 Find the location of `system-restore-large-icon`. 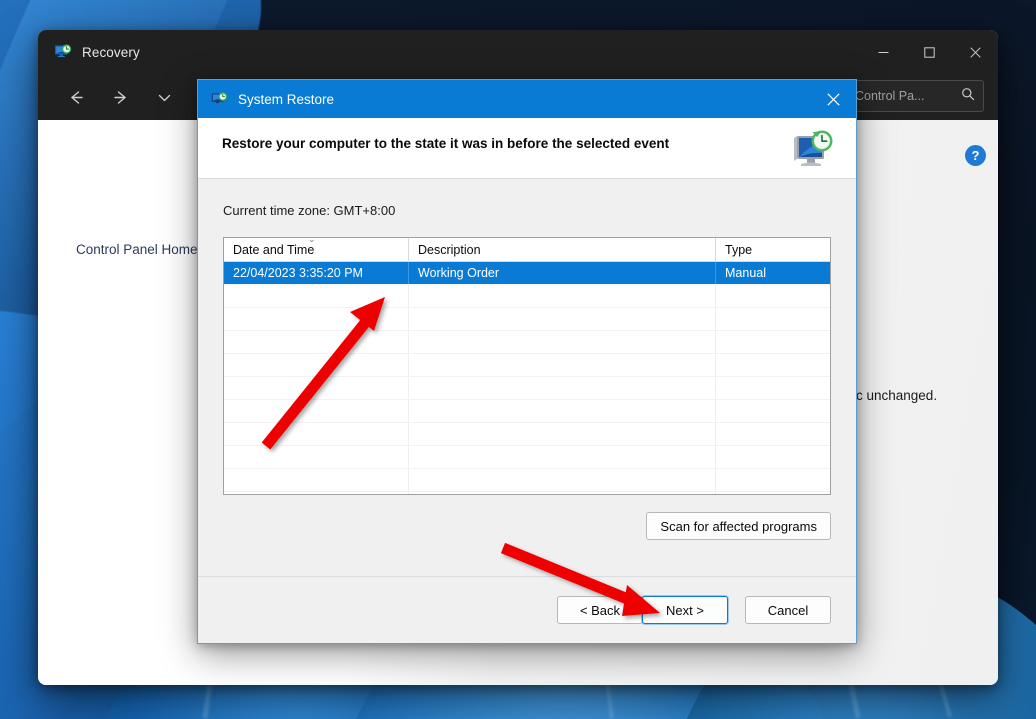

system-restore-large-icon is located at coordinates (812, 150).